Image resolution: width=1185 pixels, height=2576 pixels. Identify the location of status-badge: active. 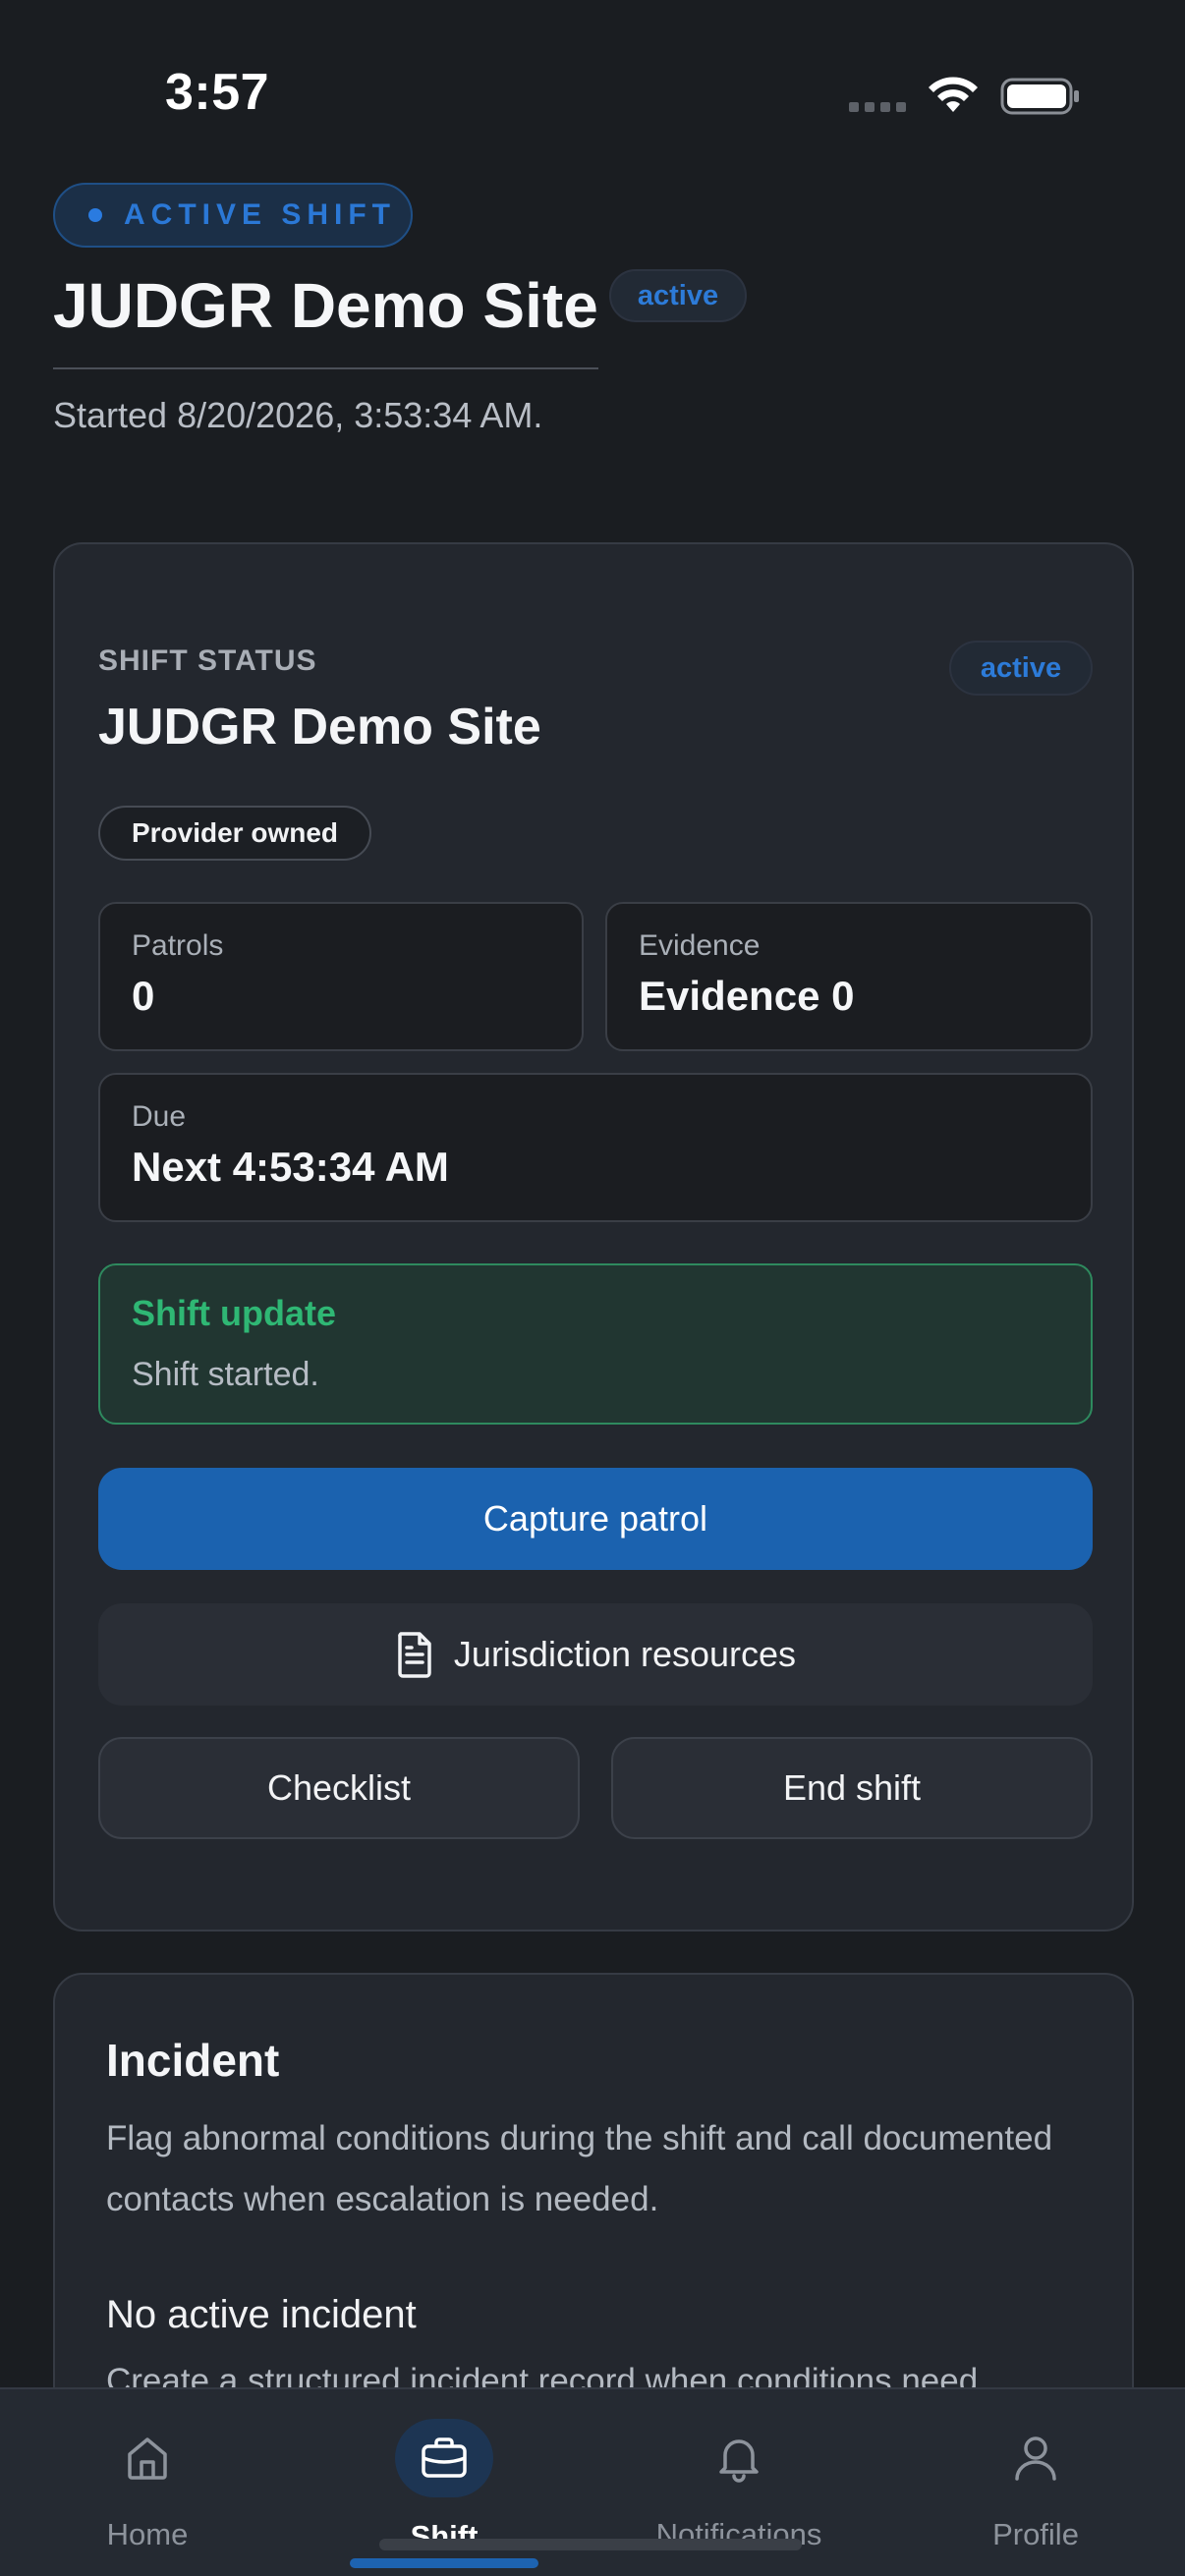
(678, 295).